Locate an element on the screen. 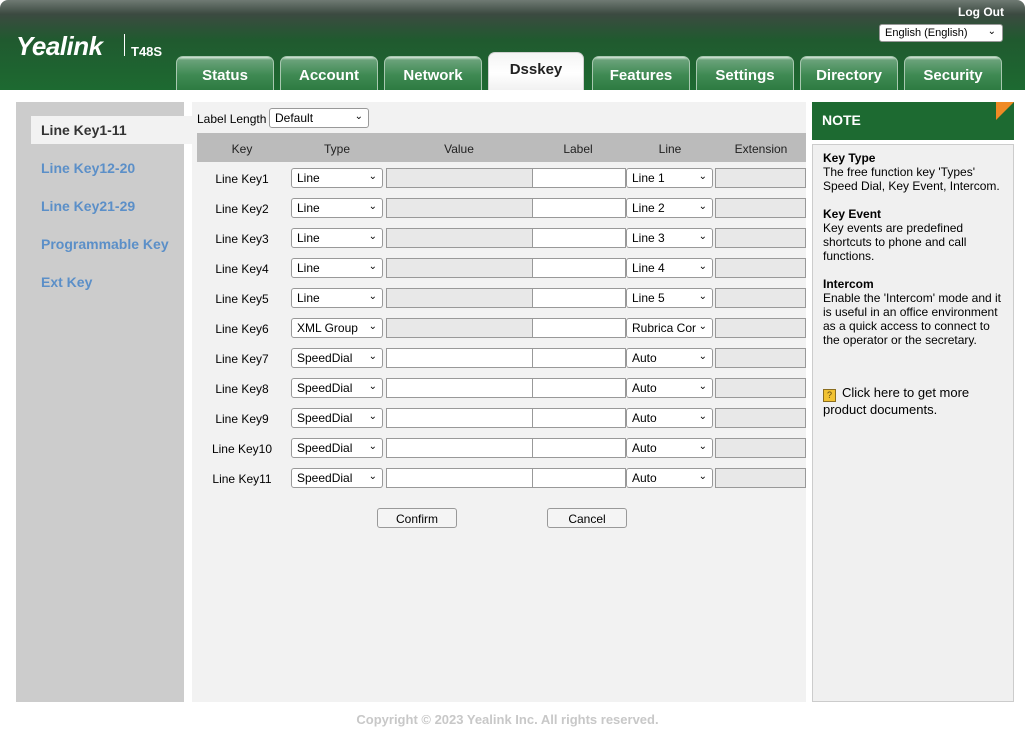 The height and width of the screenshot is (737, 1025). type-value: Line is located at coordinates (308, 208).